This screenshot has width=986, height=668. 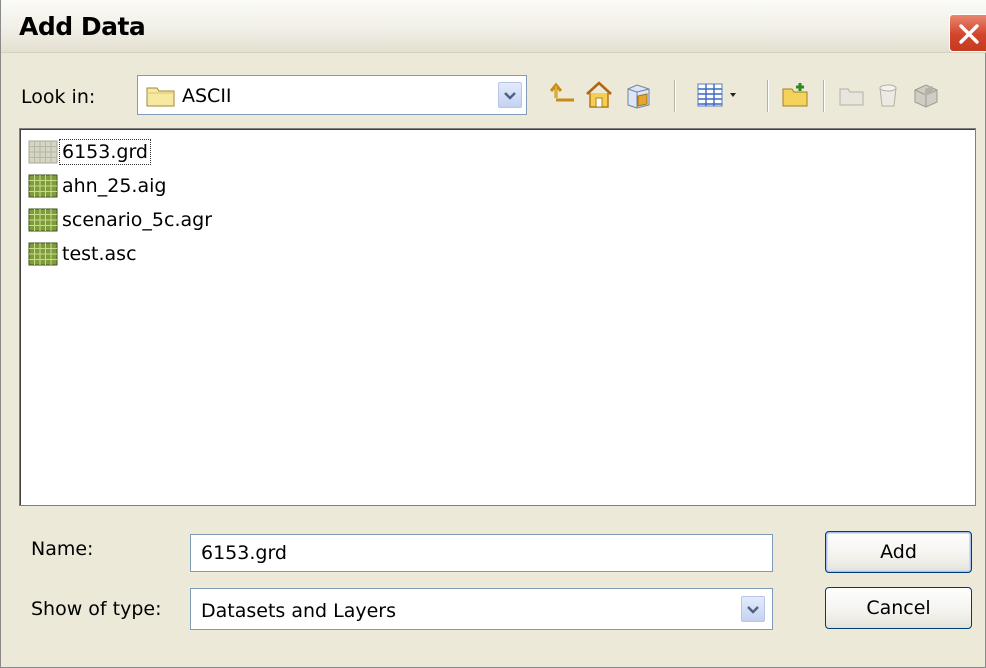 What do you see at coordinates (481, 553) in the screenshot?
I see `name-input: 6153.grd` at bounding box center [481, 553].